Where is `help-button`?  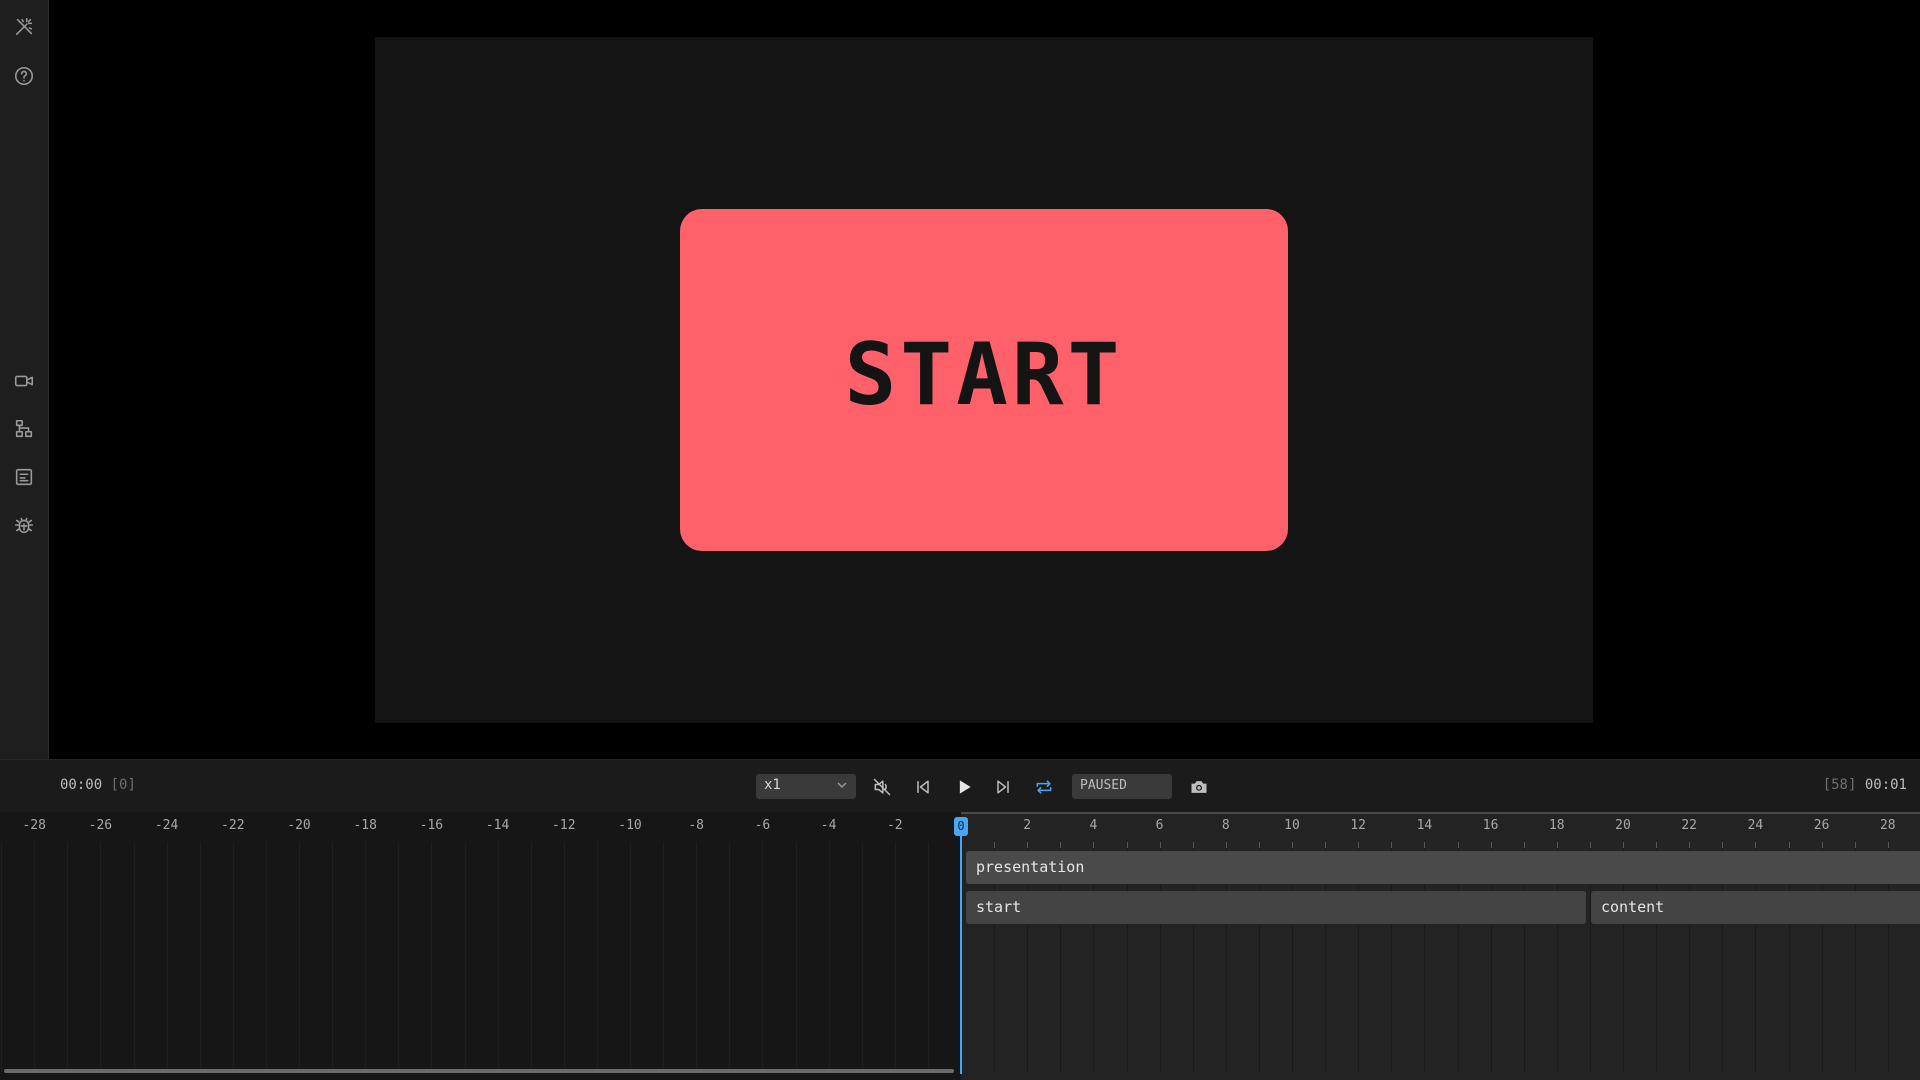
help-button is located at coordinates (24, 76).